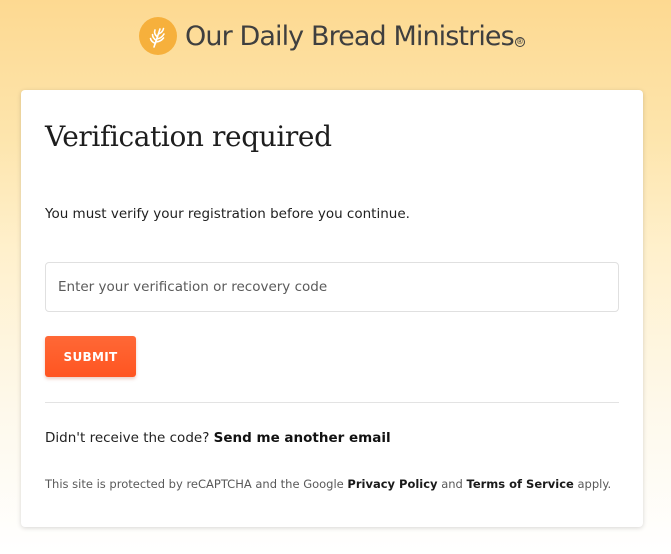  Describe the element at coordinates (392, 484) in the screenshot. I see `privacy-policy-link: Privacy Policy` at that location.